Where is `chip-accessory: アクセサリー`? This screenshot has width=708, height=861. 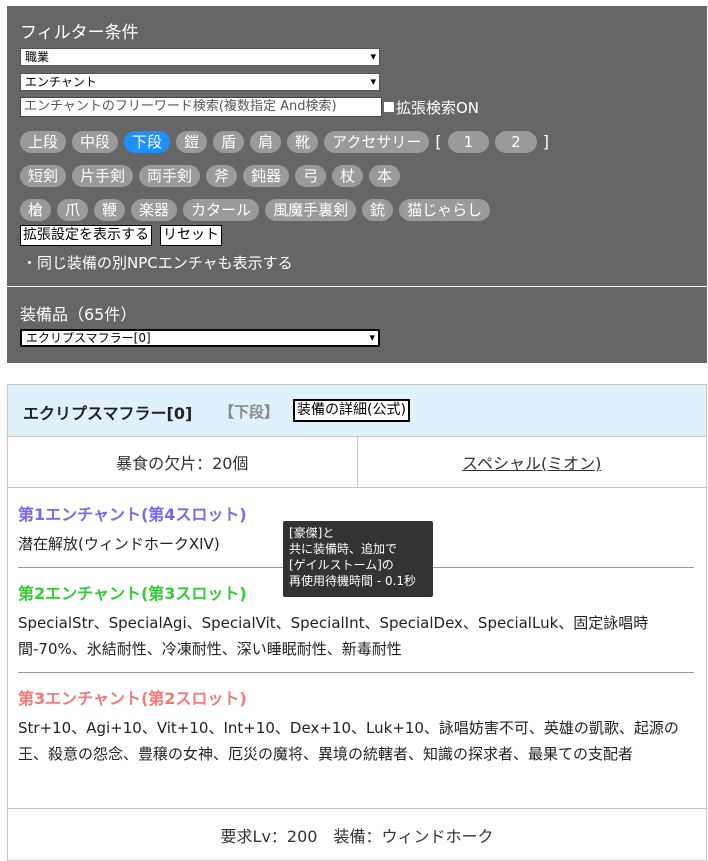
chip-accessory: アクセサリー is located at coordinates (377, 142).